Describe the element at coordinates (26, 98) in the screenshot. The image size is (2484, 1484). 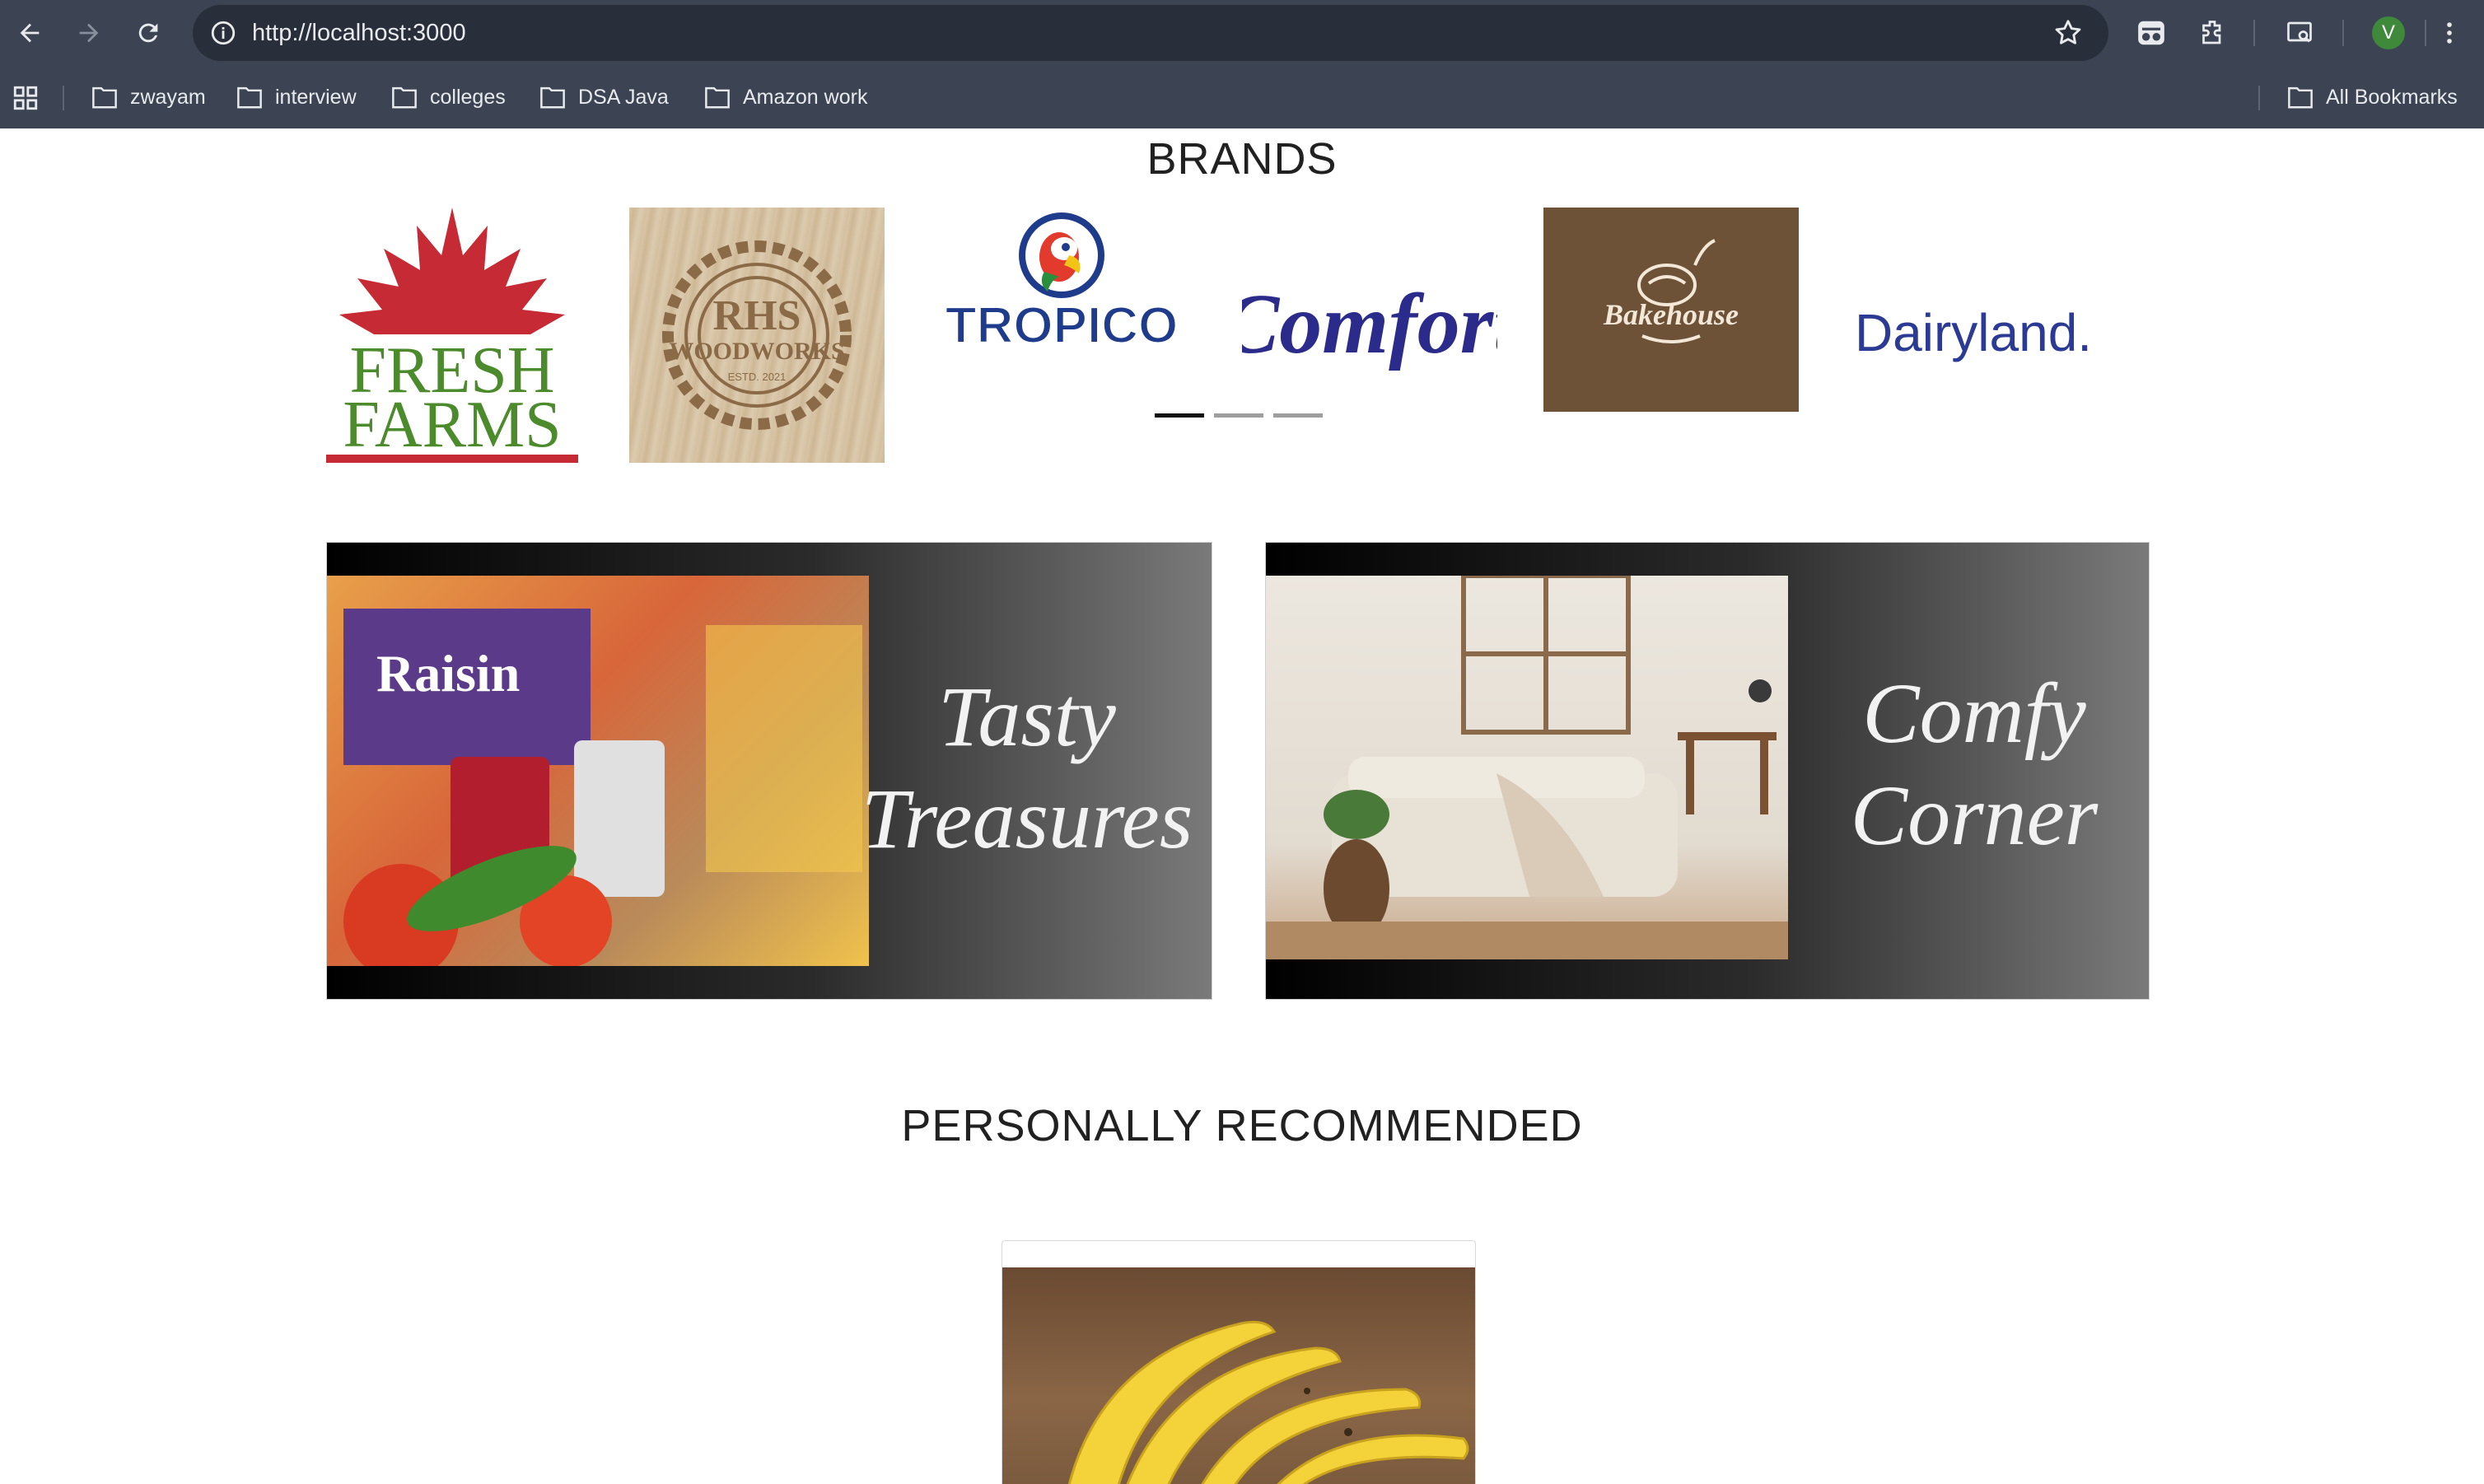
I see `apps-grid-icon` at that location.